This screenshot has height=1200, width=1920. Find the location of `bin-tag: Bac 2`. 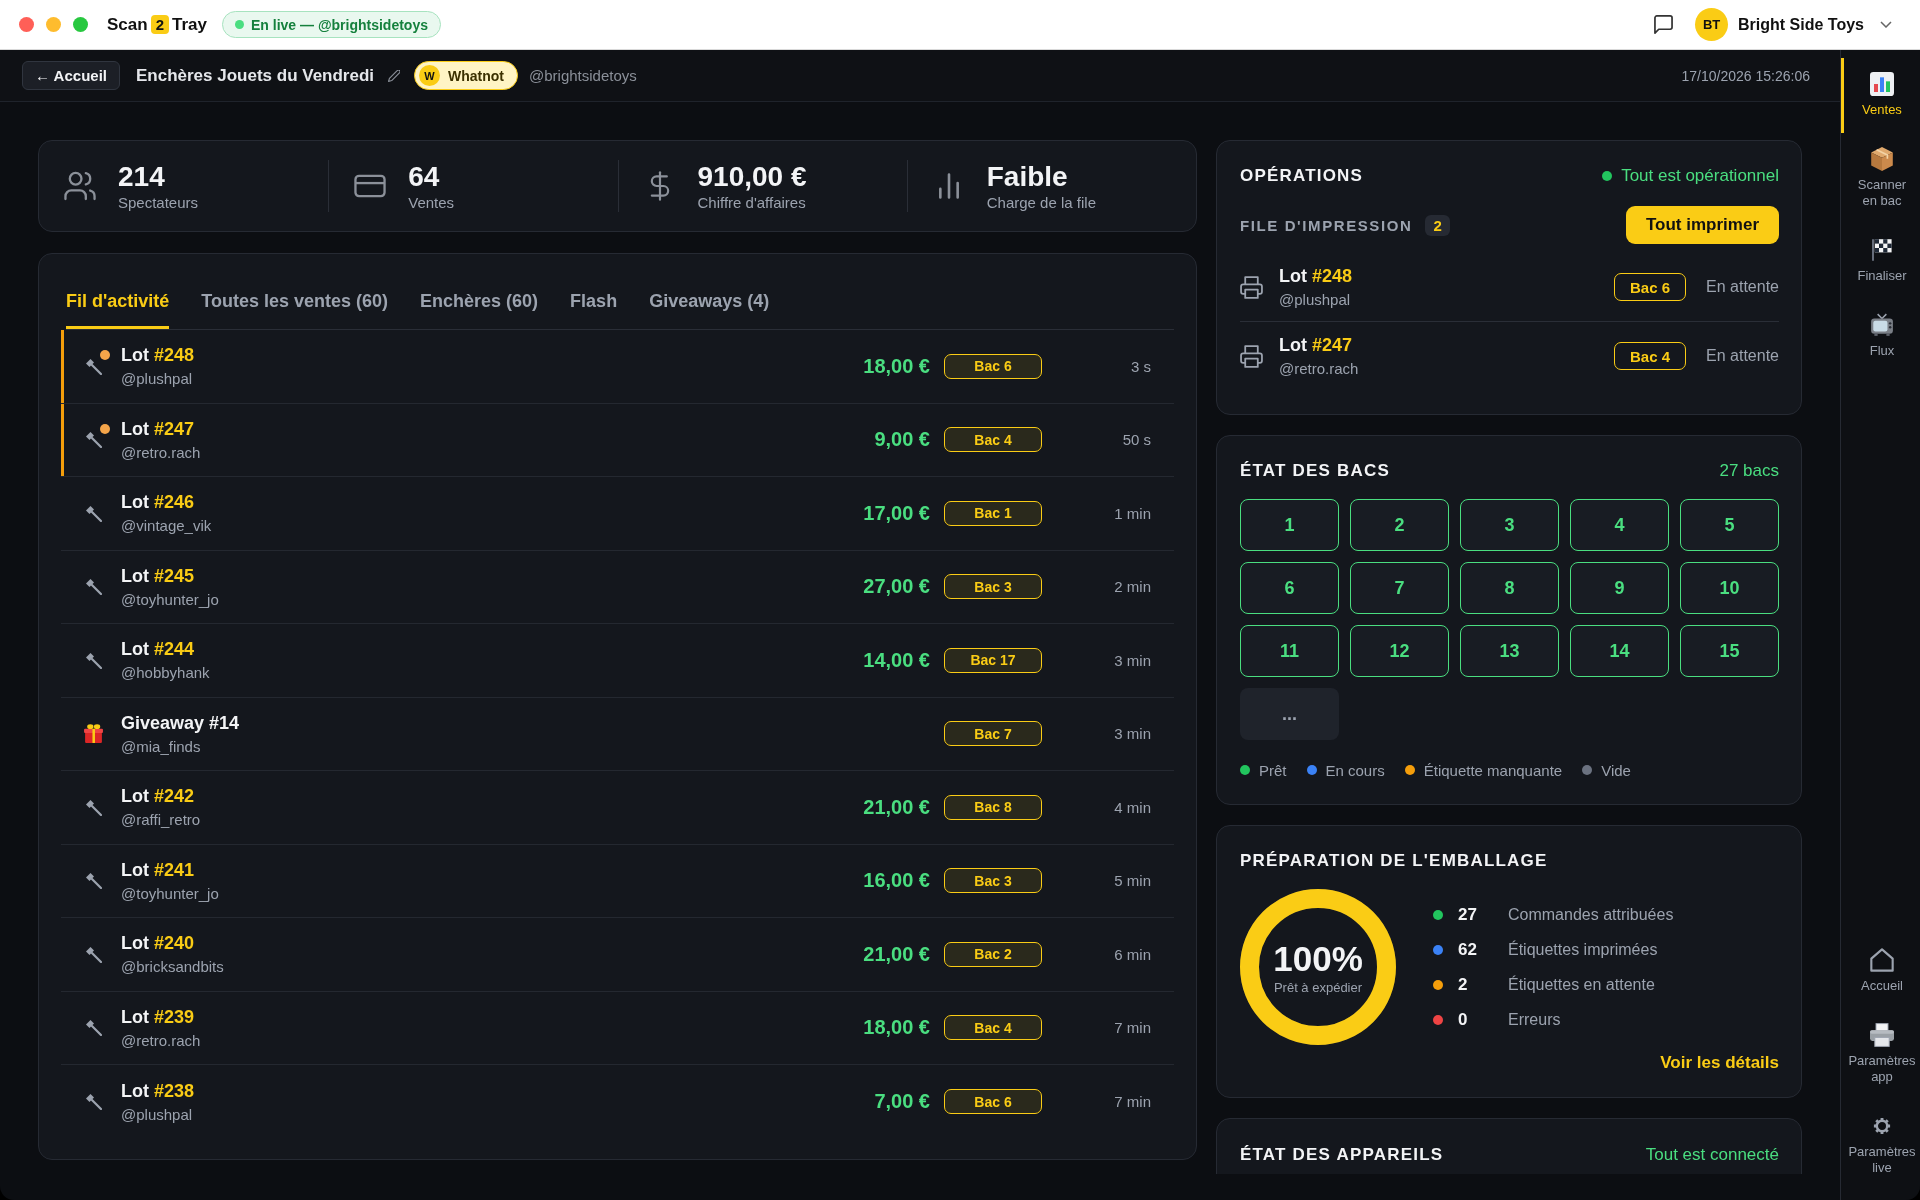

bin-tag: Bac 2 is located at coordinates (993, 954).